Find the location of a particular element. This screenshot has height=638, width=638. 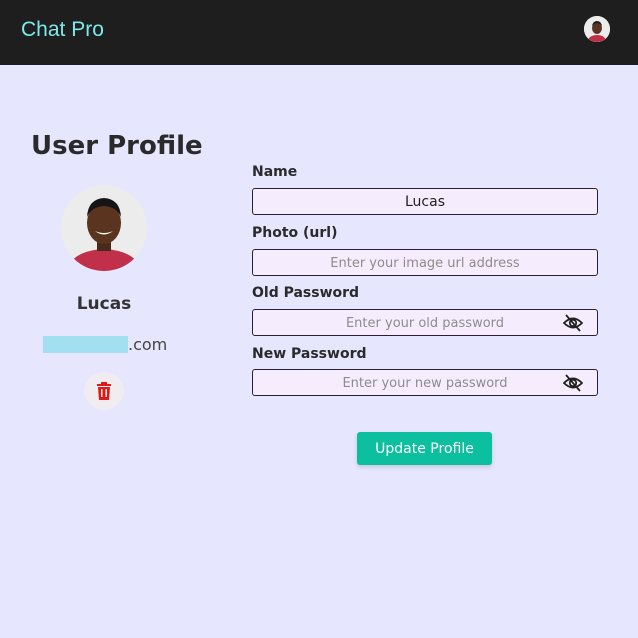

update-profile-button: Update Profile is located at coordinates (424, 448).